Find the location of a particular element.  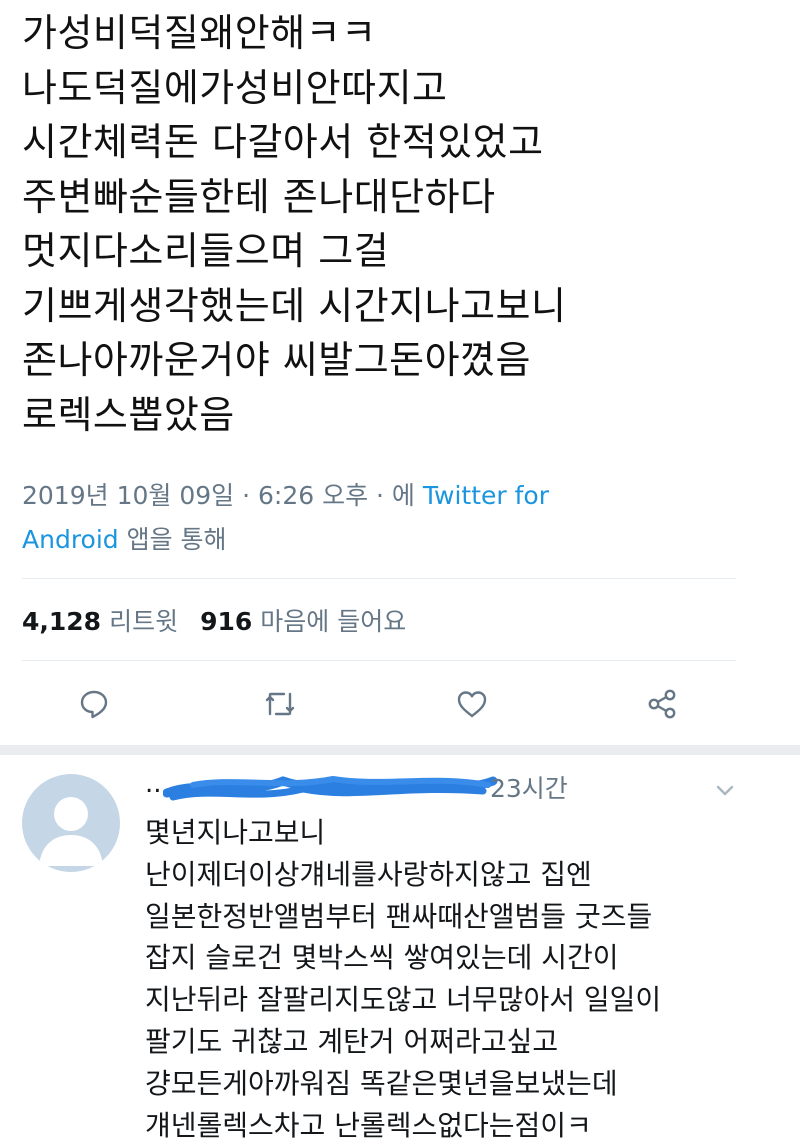

source-prefix: 에 is located at coordinates (407, 495).